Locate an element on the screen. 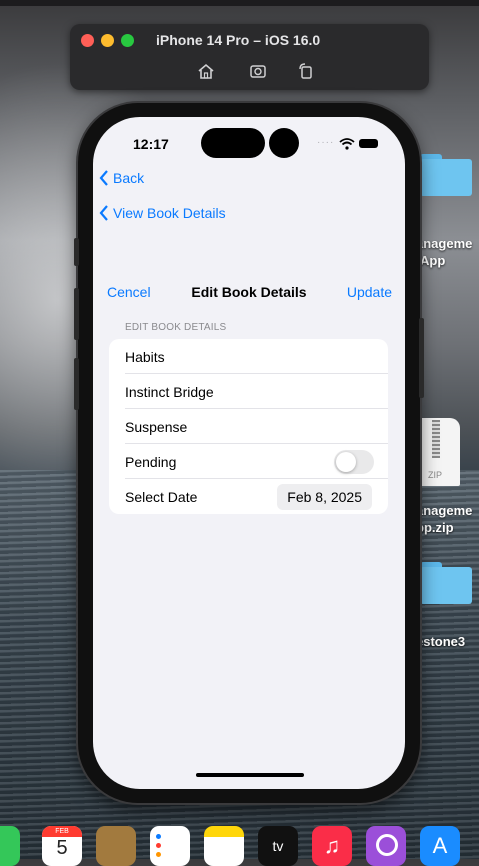 This screenshot has height=866, width=479. dynamic-island is located at coordinates (233, 143).